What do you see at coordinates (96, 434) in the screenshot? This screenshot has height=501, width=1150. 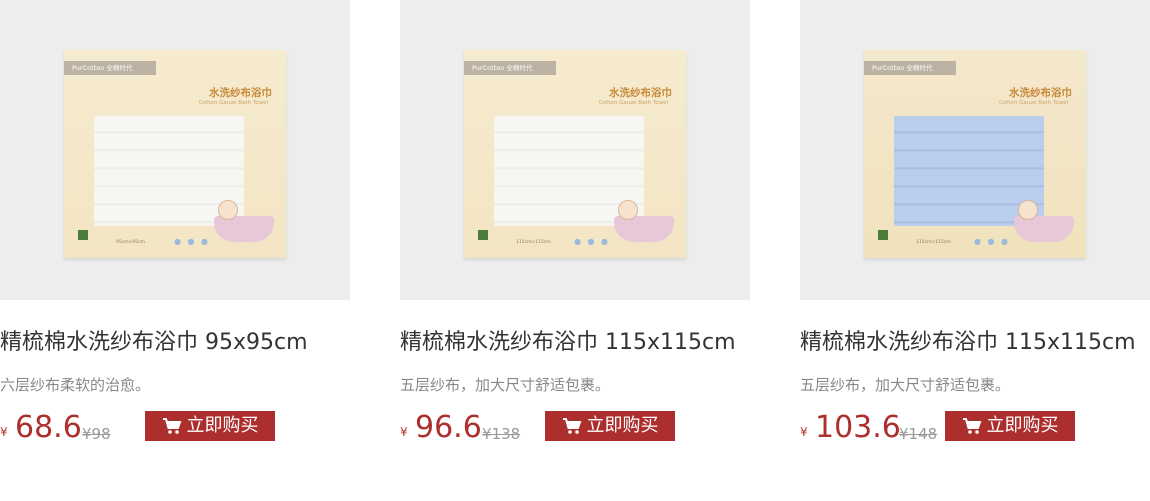 I see `original-price: ¥98` at bounding box center [96, 434].